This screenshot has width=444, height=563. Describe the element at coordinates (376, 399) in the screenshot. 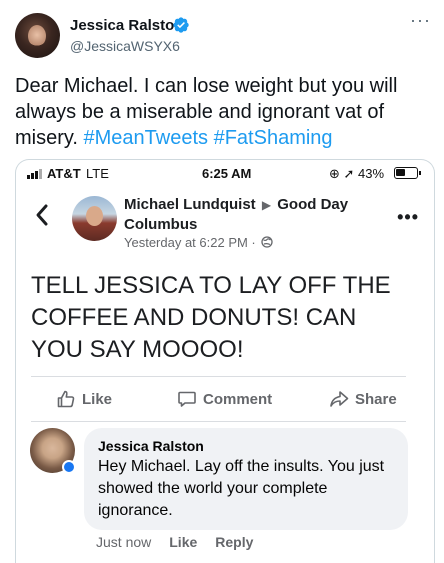

I see `share-label: Share` at that location.